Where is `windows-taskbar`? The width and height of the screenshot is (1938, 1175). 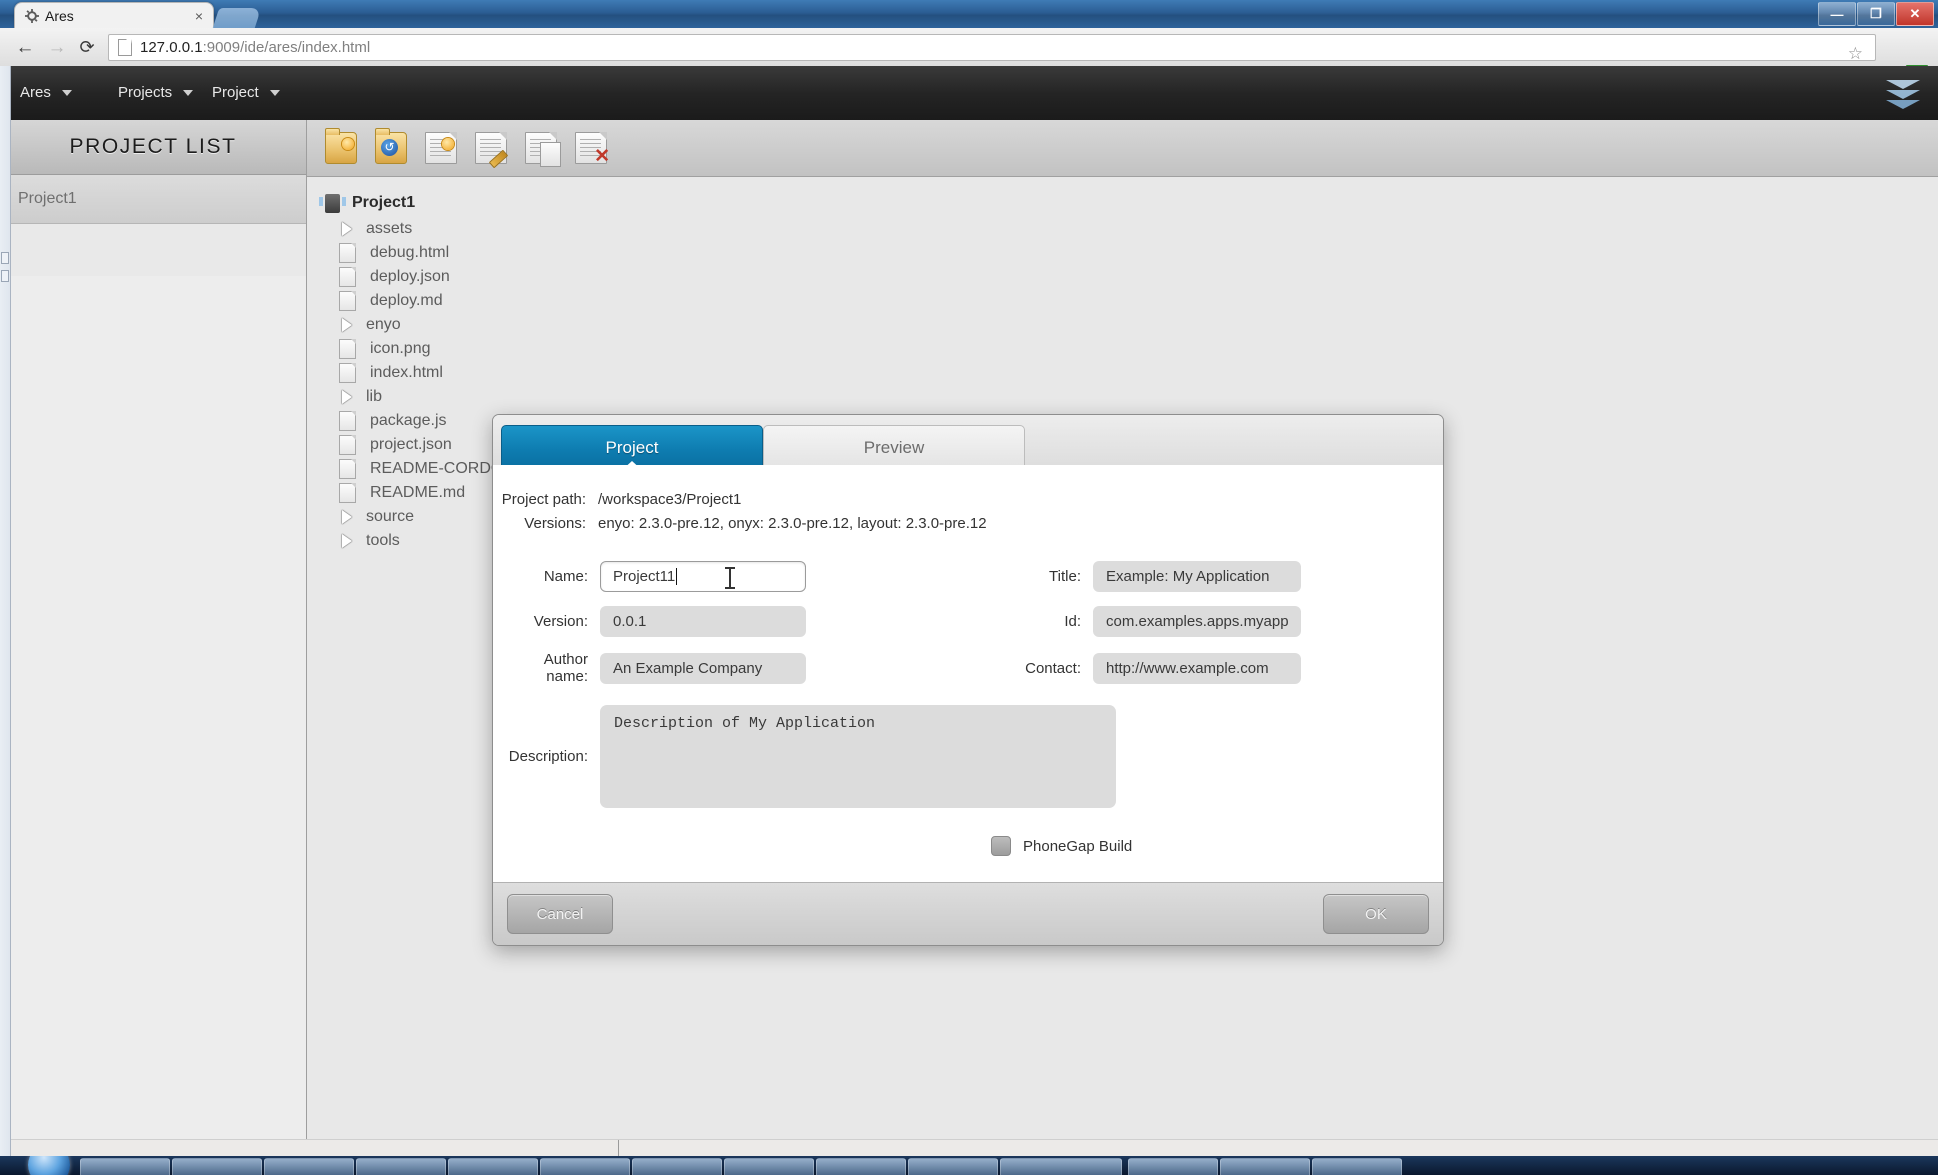
windows-taskbar is located at coordinates (969, 1165).